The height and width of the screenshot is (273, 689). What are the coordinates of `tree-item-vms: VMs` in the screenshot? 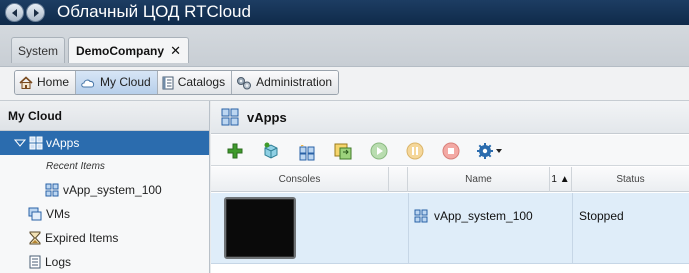 It's located at (104, 214).